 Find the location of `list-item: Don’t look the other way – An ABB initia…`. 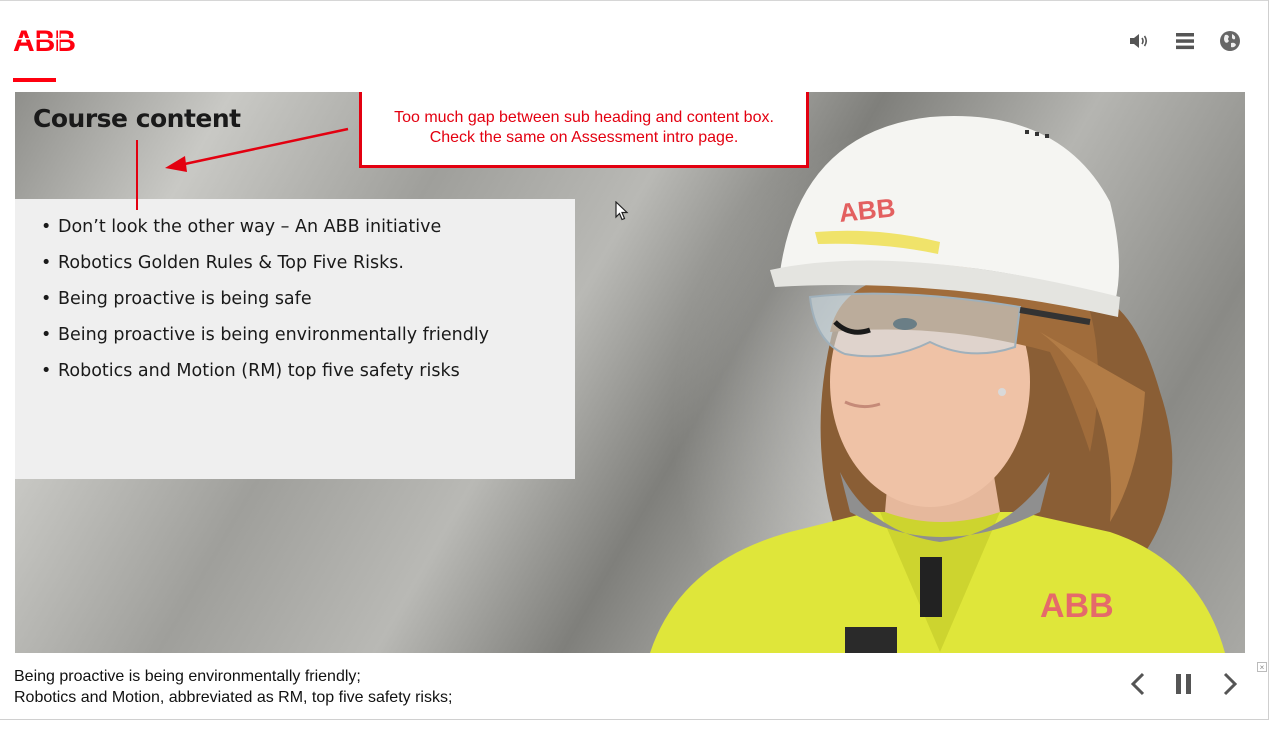

list-item: Don’t look the other way – An ABB initia… is located at coordinates (308, 233).